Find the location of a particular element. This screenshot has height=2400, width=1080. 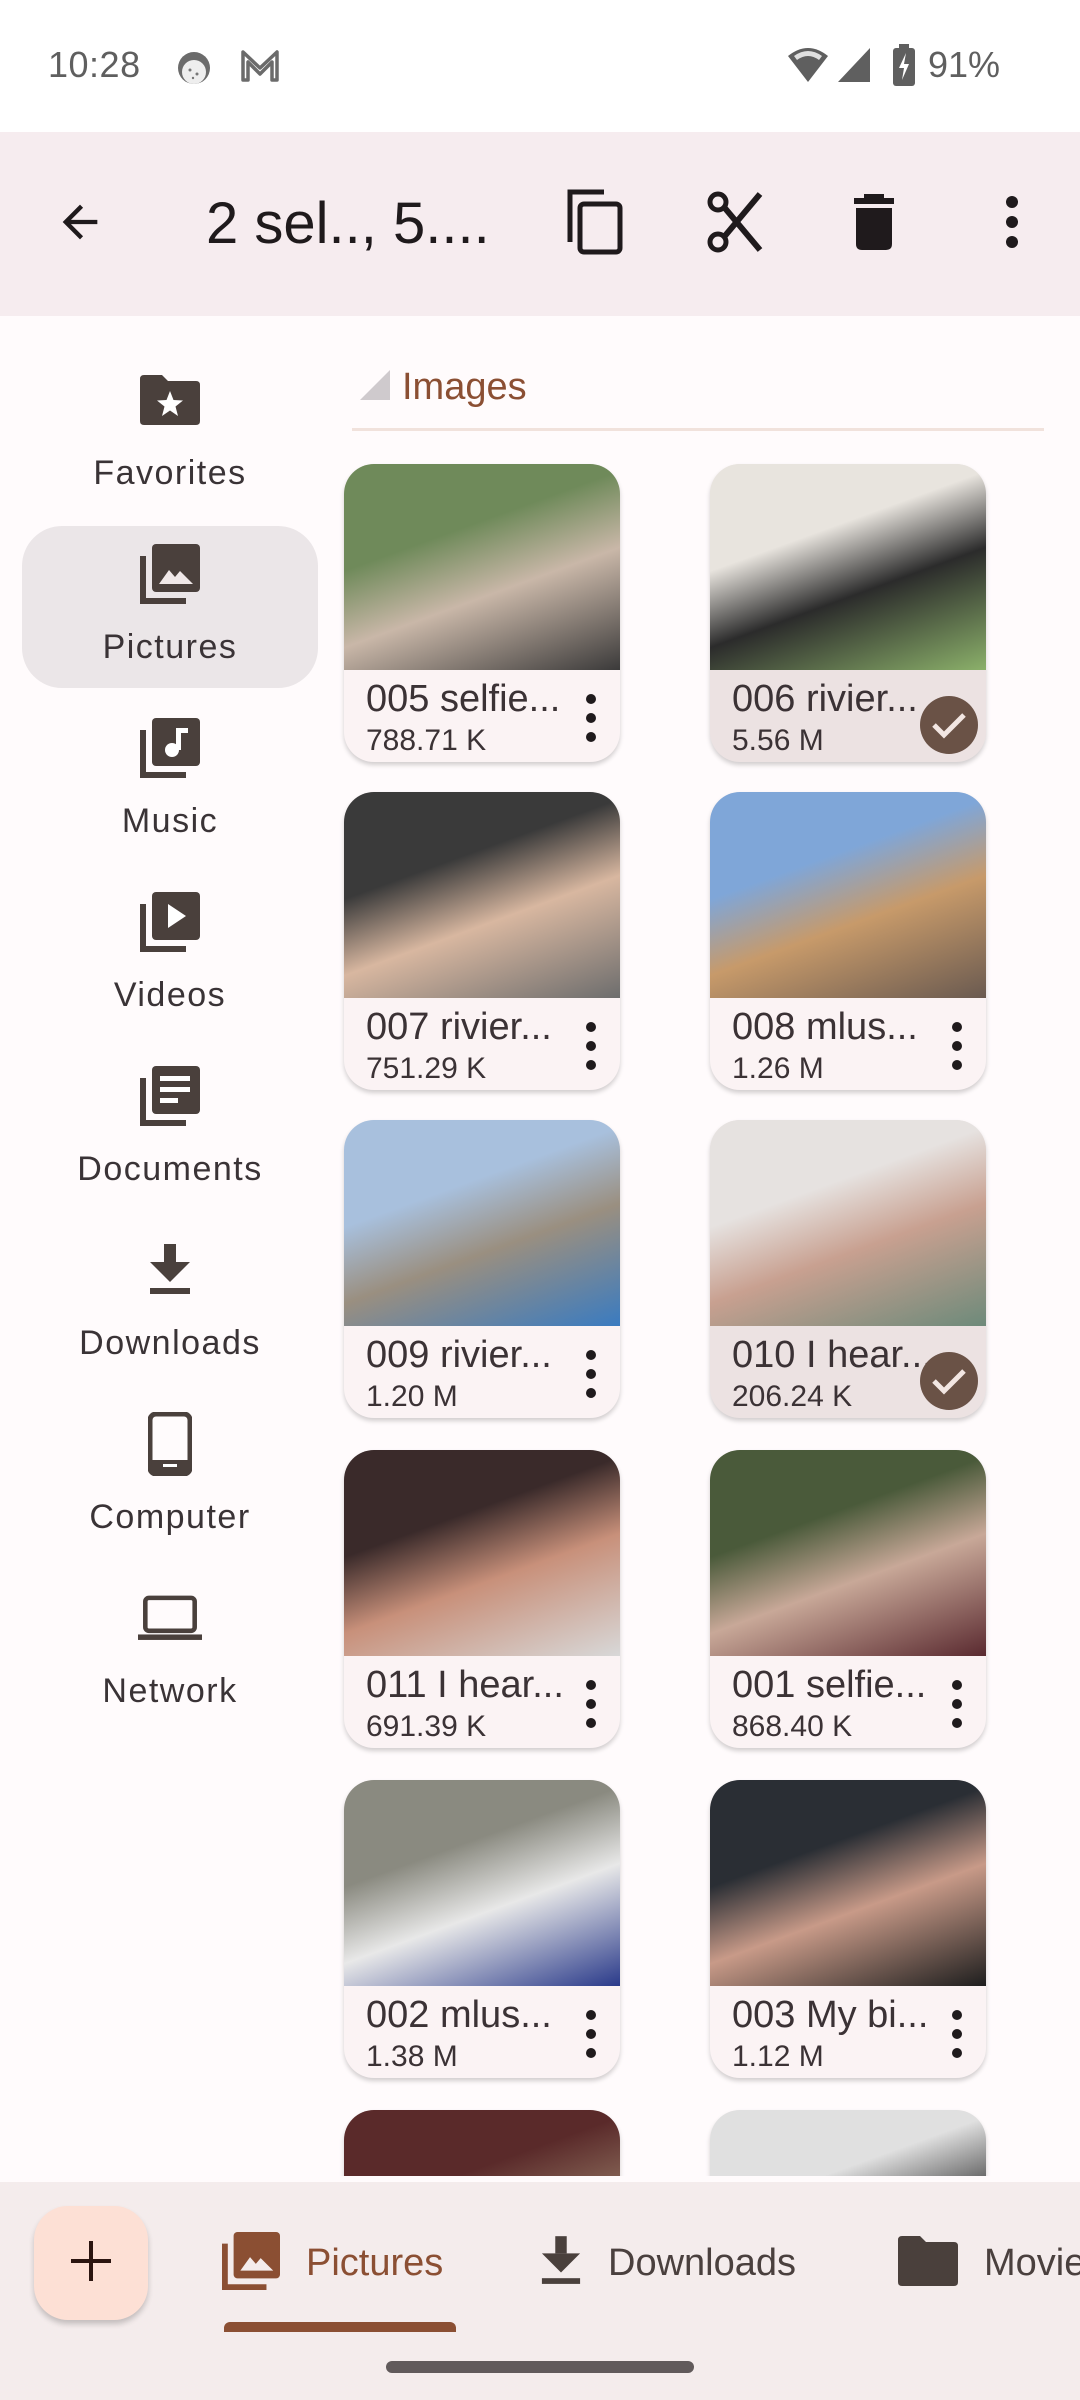

file-card: 002 mlus... 1.38 M is located at coordinates (482, 1929).